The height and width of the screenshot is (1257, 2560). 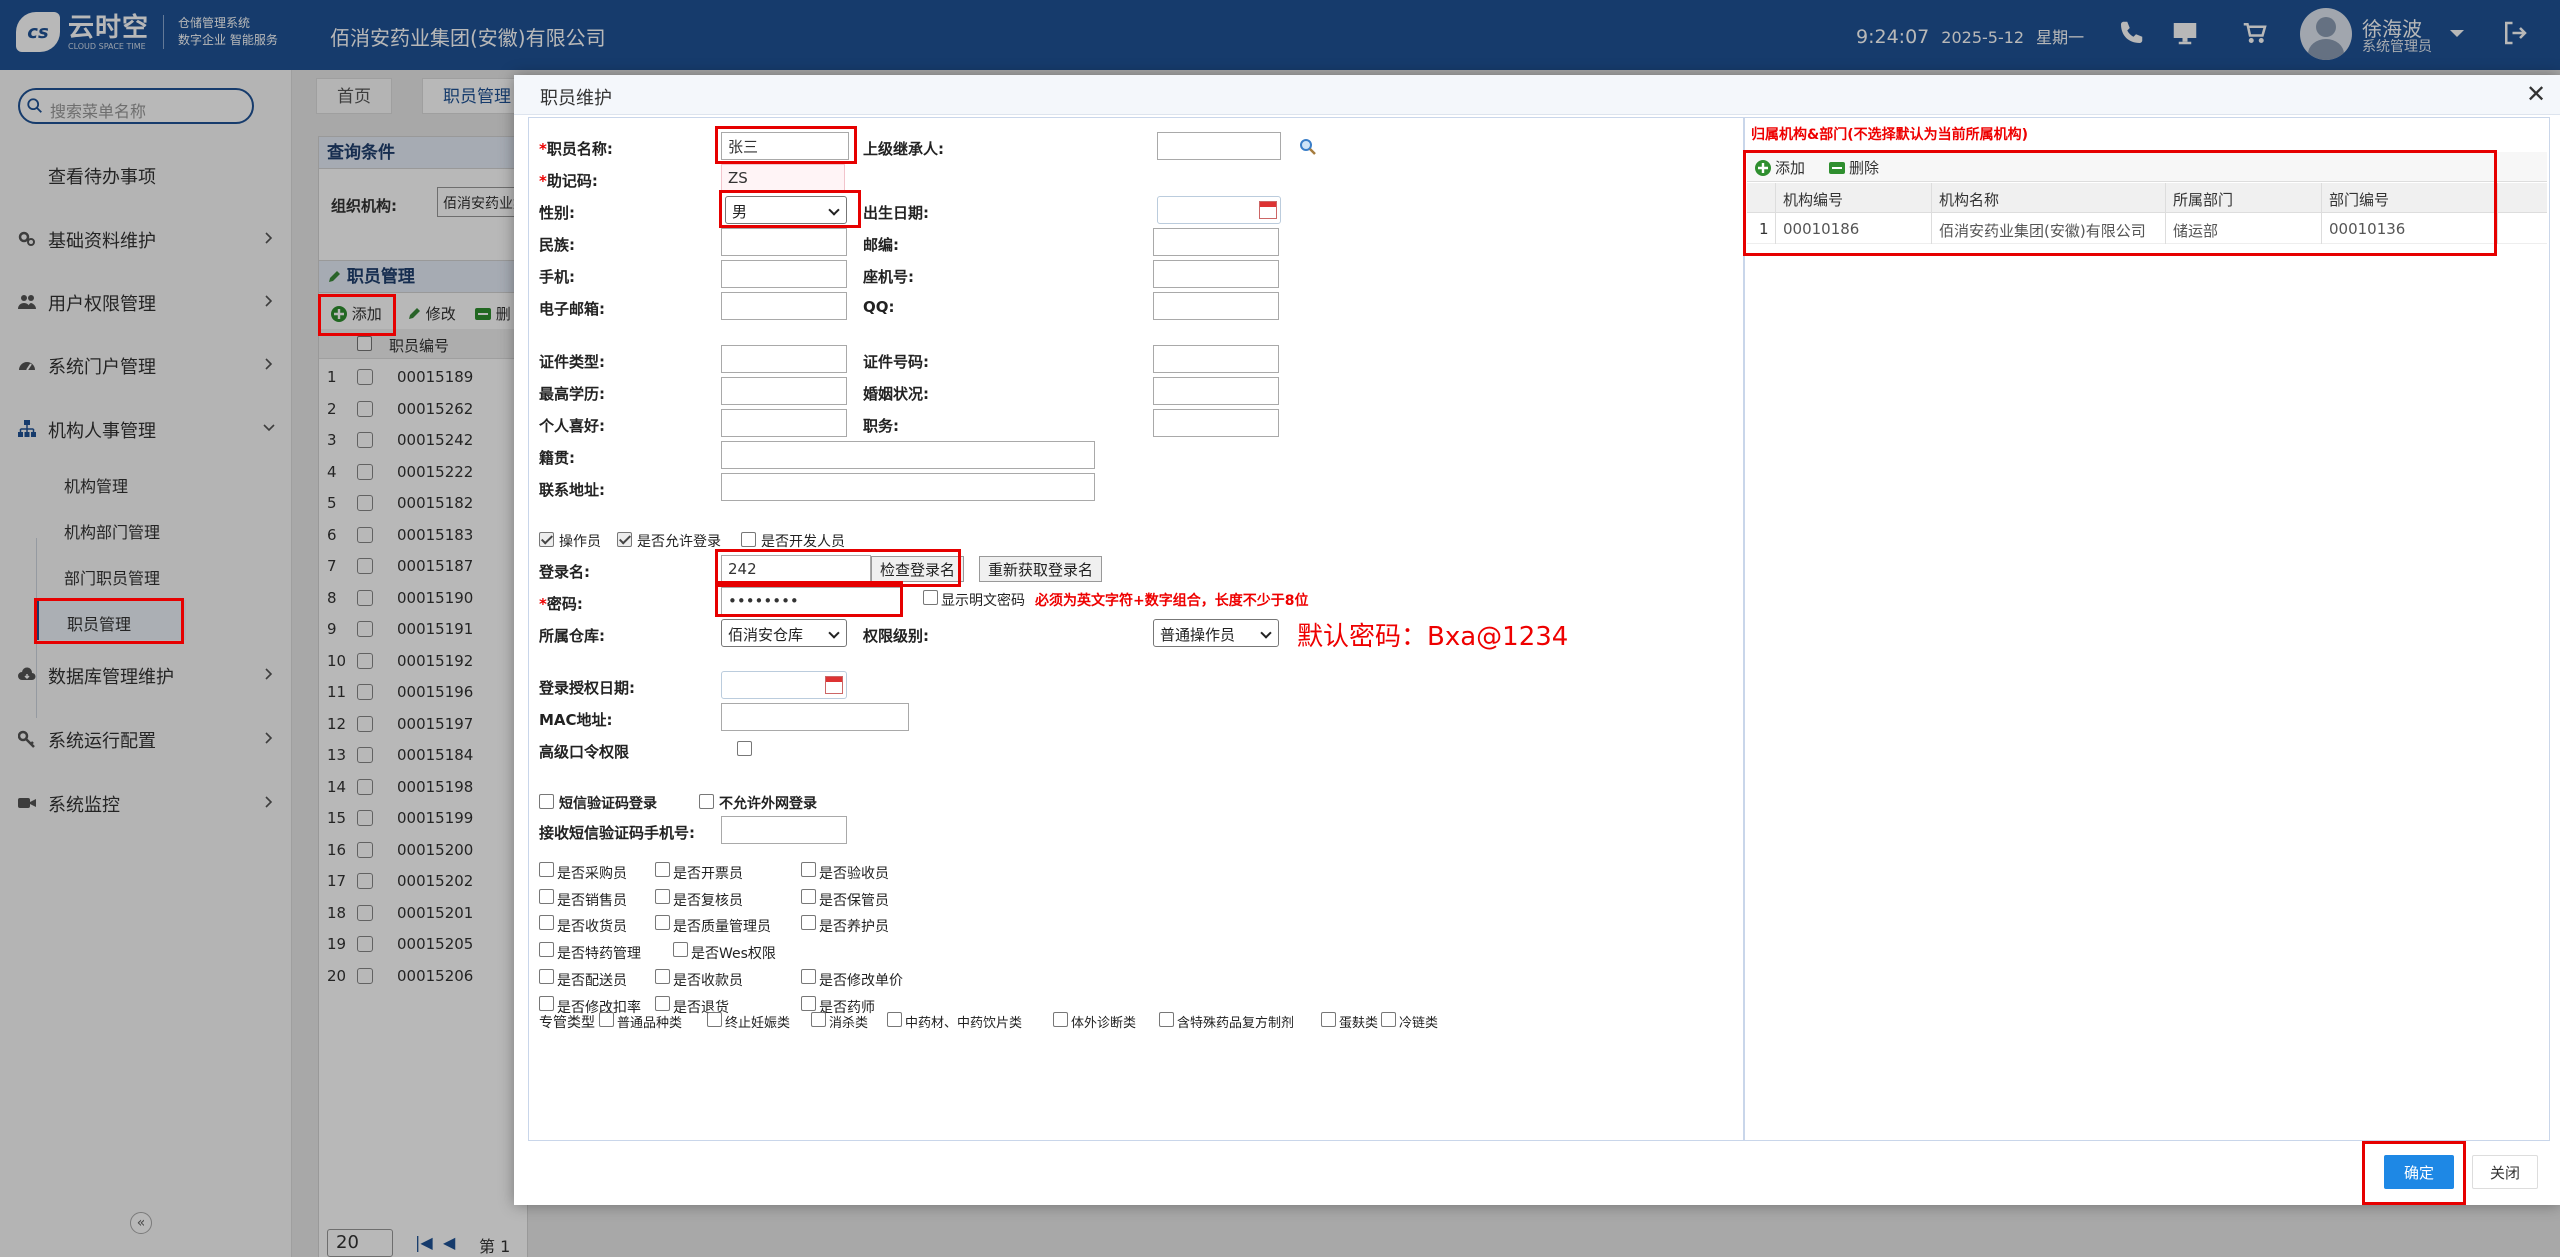 I want to click on postcode-field, so click(x=1216, y=242).